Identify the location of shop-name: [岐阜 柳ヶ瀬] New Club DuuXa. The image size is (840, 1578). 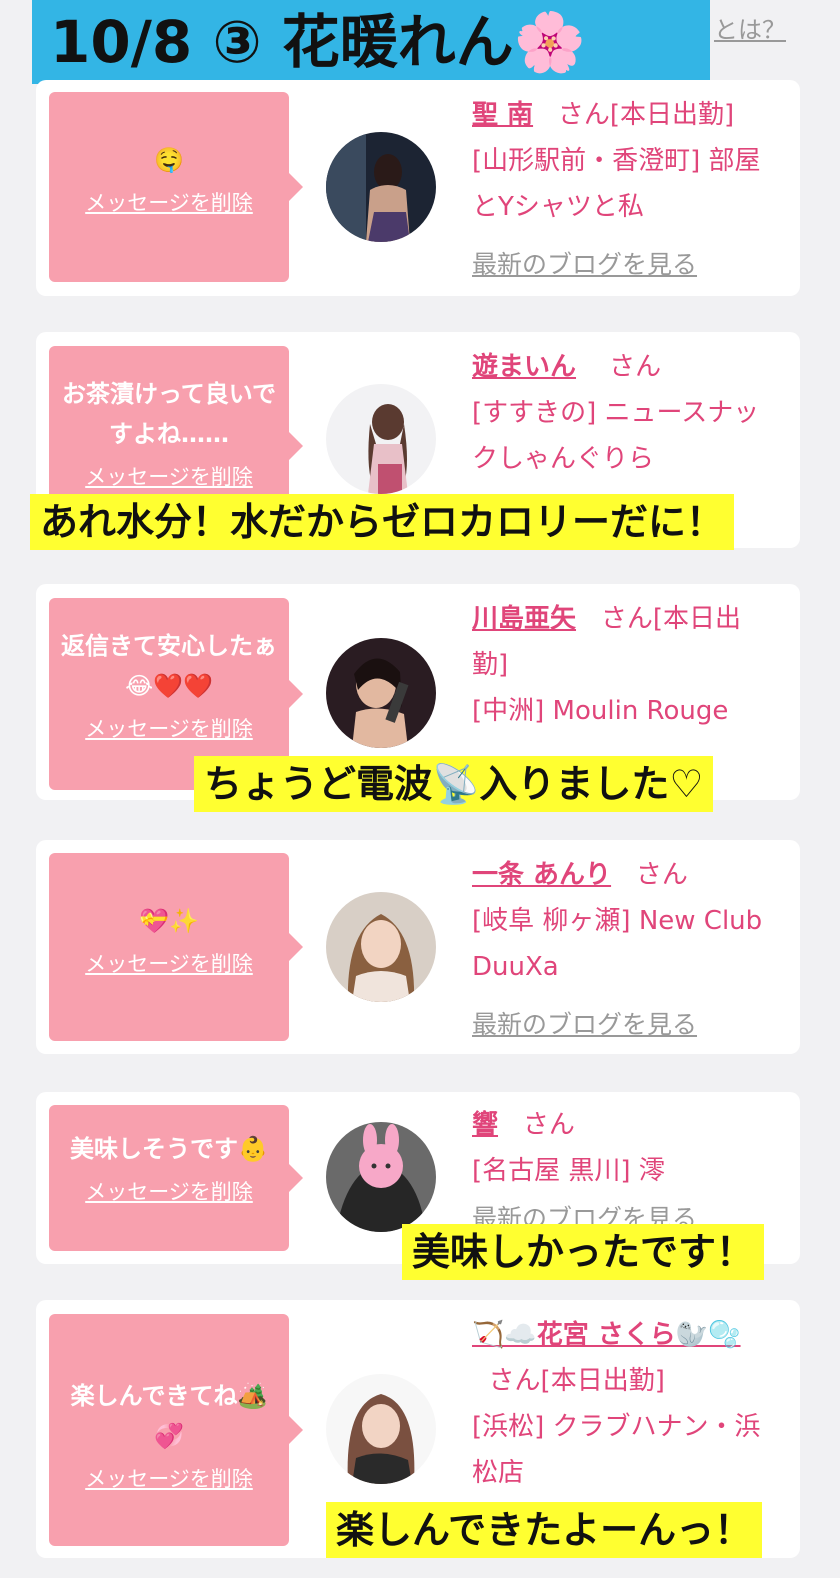
(617, 944).